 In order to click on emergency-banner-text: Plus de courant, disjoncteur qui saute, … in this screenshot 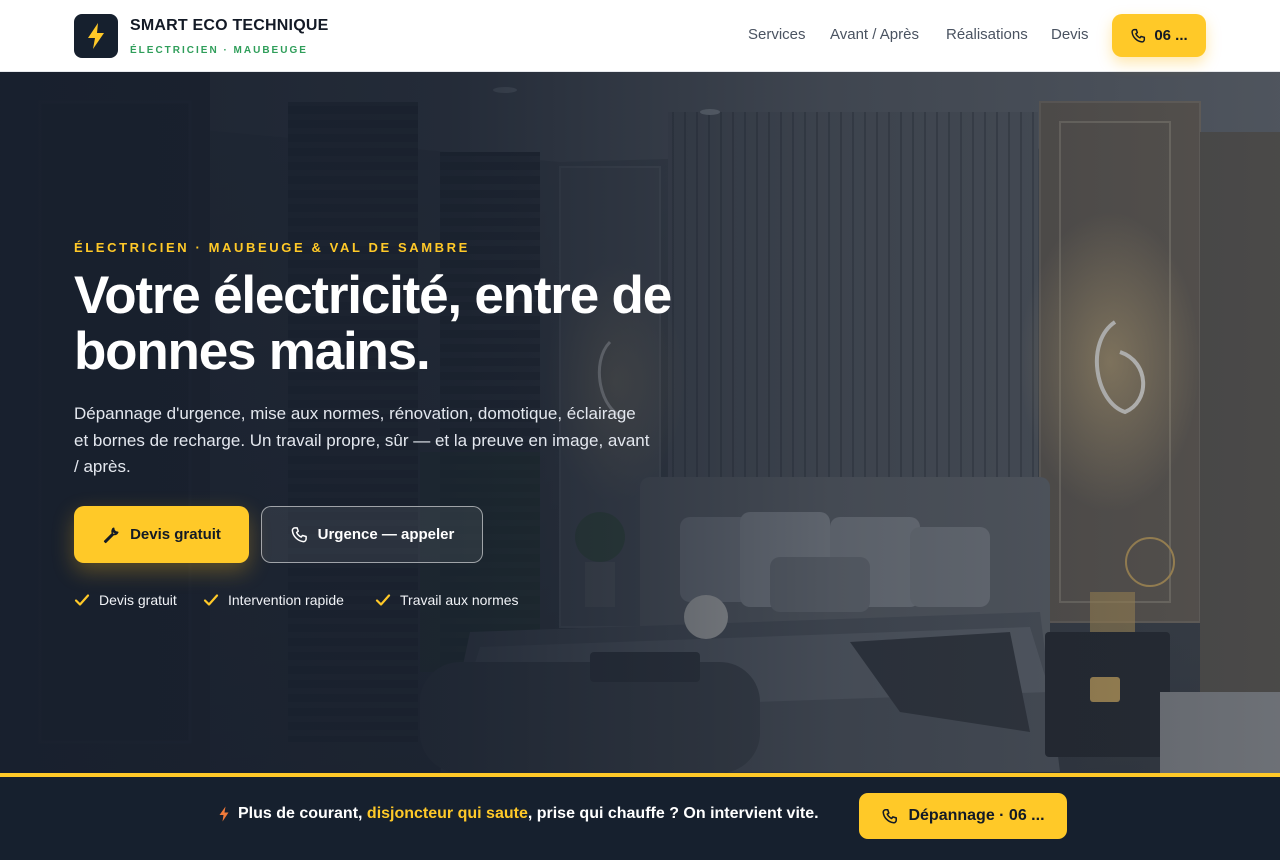, I will do `click(518, 814)`.